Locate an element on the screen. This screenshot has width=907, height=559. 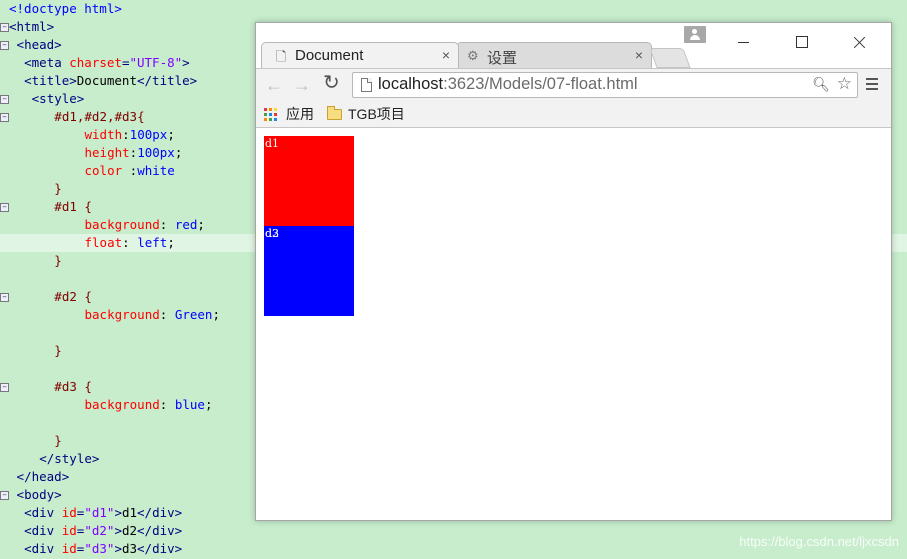
code-line: − #d2 { is located at coordinates (127, 297).